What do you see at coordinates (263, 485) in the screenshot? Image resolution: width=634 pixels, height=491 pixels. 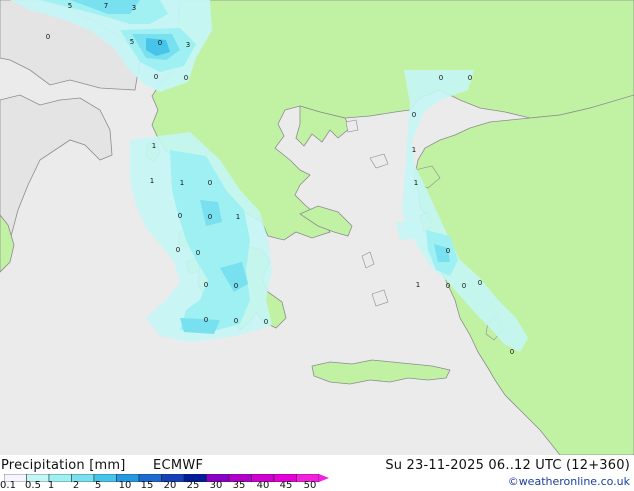 I see `color-scale-tick-label: 40` at bounding box center [263, 485].